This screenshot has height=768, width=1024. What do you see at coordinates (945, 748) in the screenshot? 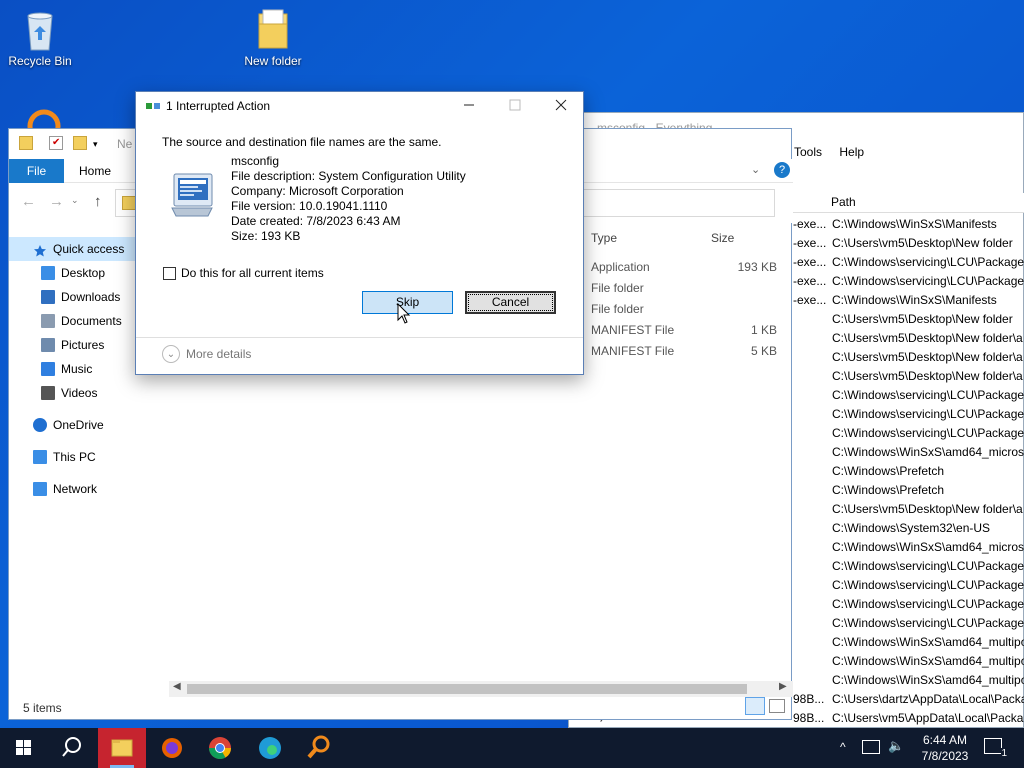
I see `taskbar-clock: 6:44 AM 7/8/2023` at bounding box center [945, 748].